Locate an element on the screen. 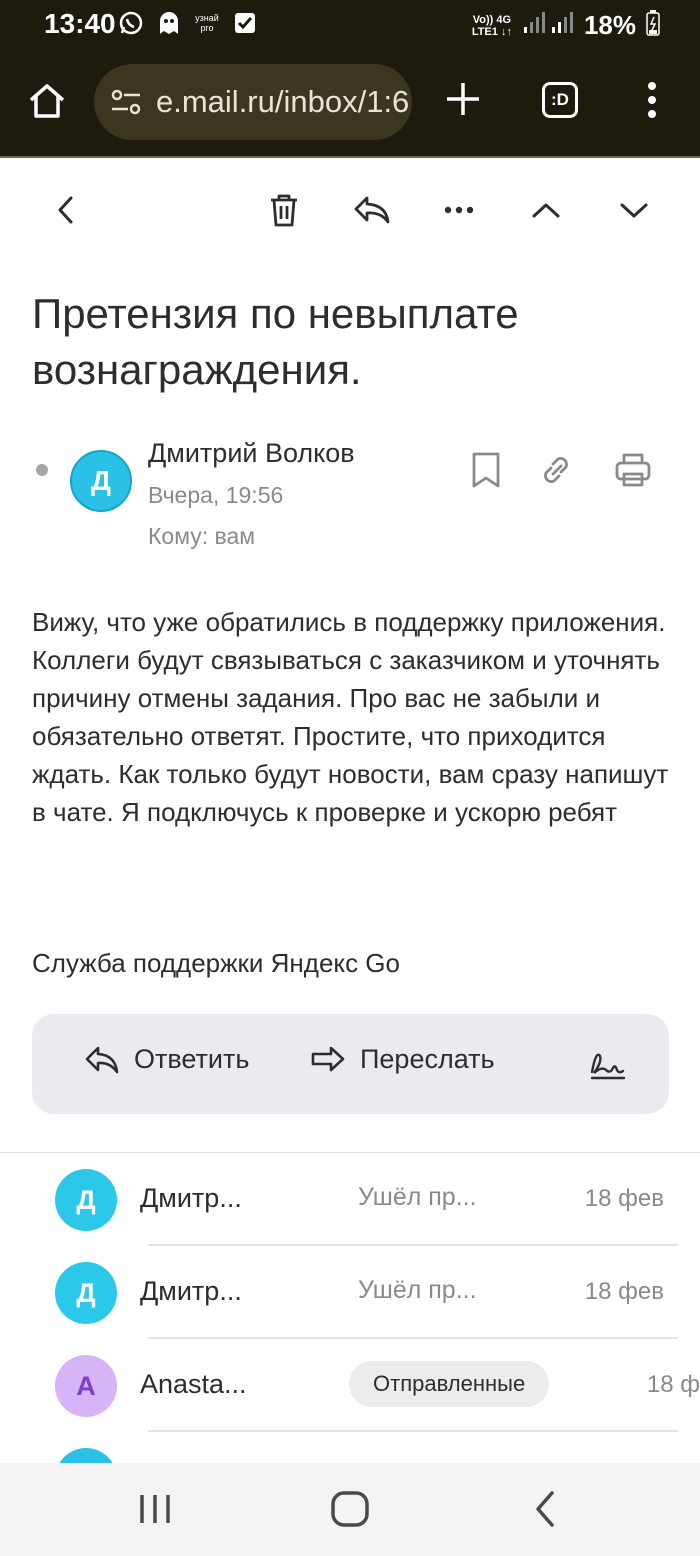  trash-icon is located at coordinates (284, 210).